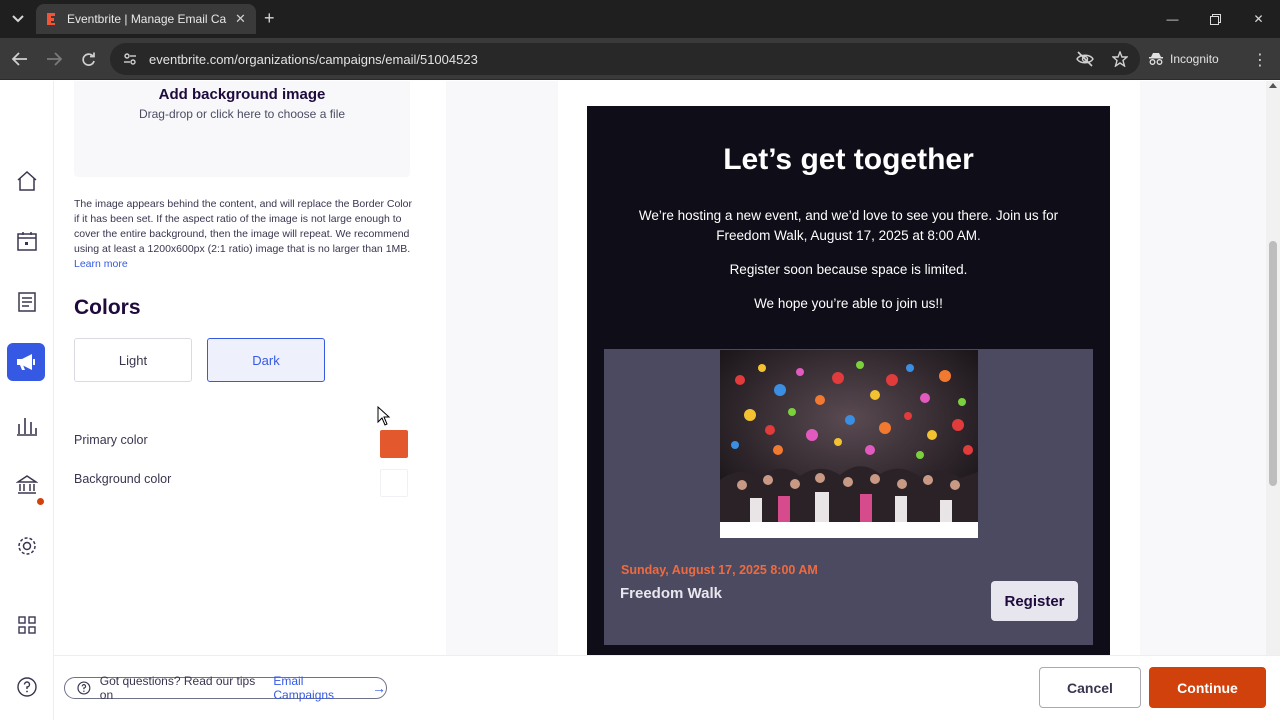  I want to click on incognito-icon, so click(1156, 59).